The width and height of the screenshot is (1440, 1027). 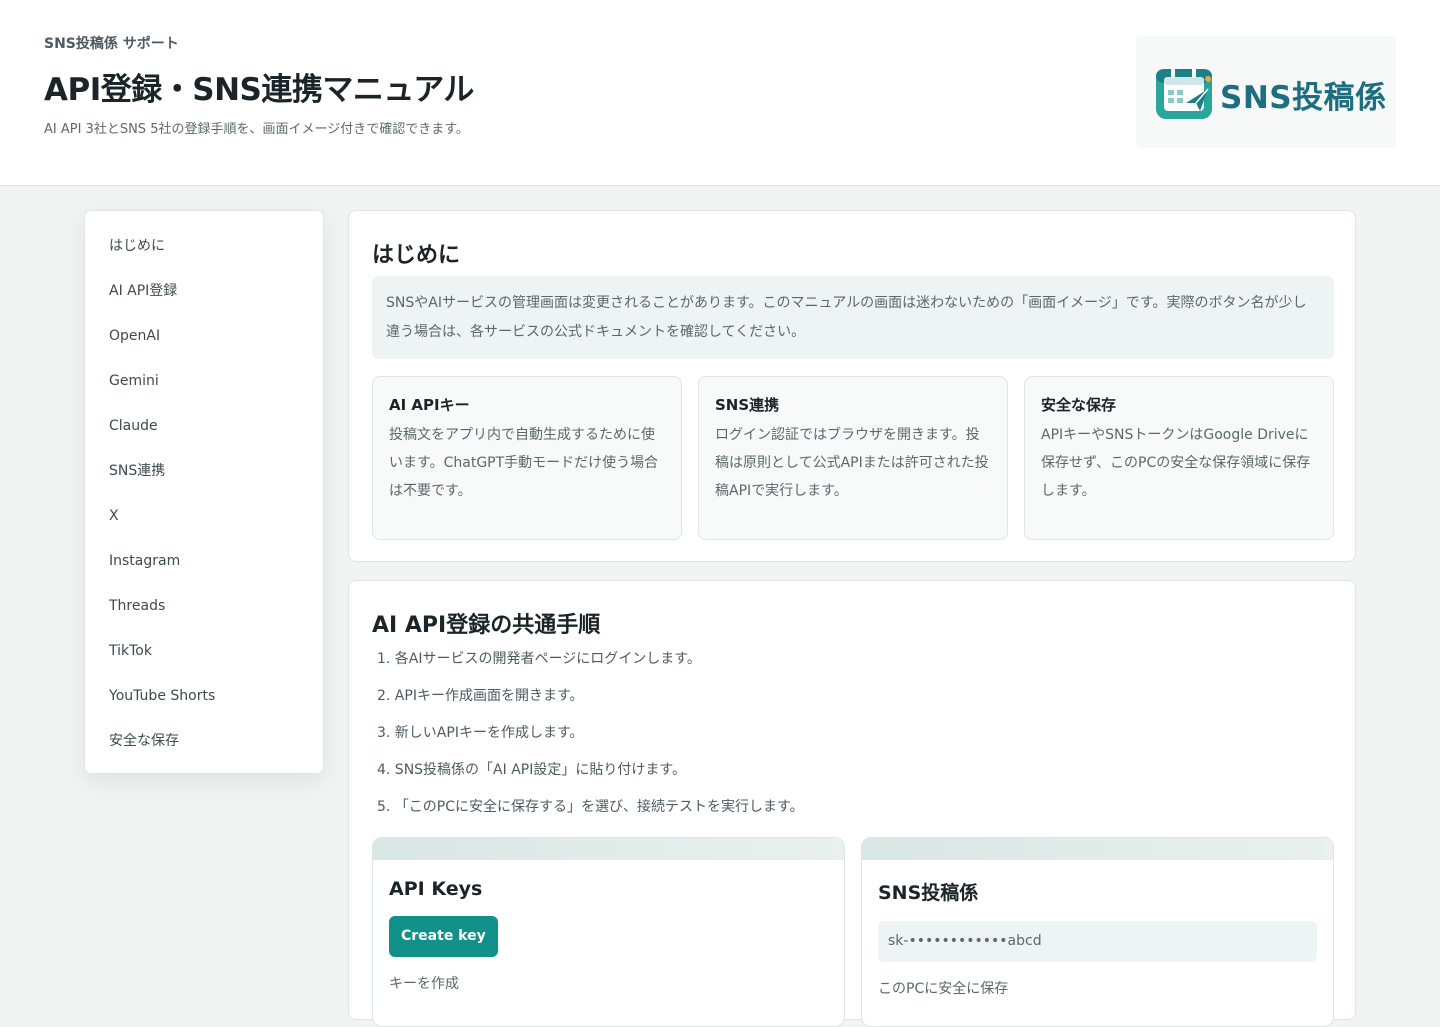 I want to click on calendar-paper-plane-icon, so click(x=1184, y=92).